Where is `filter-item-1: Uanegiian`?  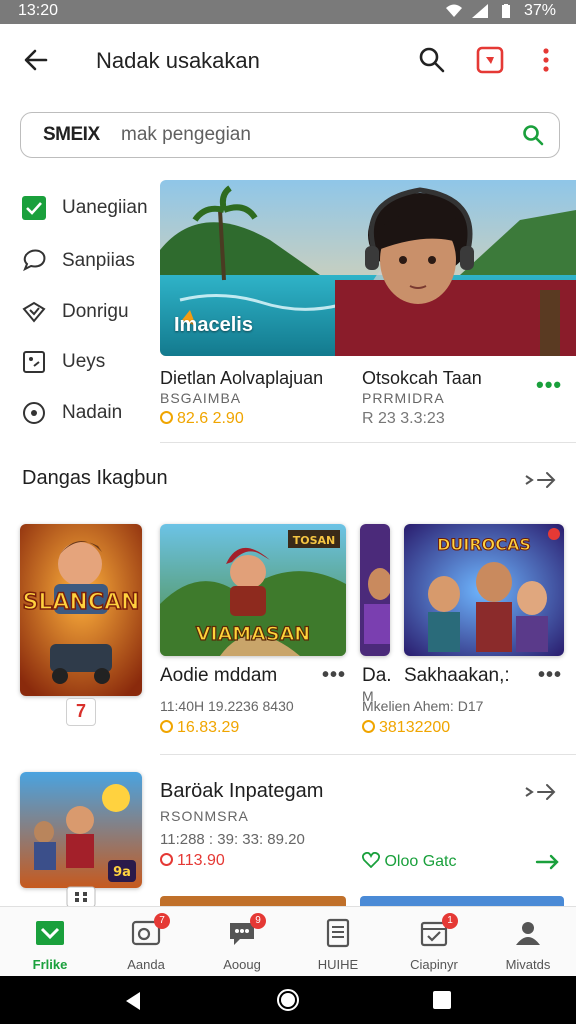
filter-item-1: Uanegiian is located at coordinates (90, 208).